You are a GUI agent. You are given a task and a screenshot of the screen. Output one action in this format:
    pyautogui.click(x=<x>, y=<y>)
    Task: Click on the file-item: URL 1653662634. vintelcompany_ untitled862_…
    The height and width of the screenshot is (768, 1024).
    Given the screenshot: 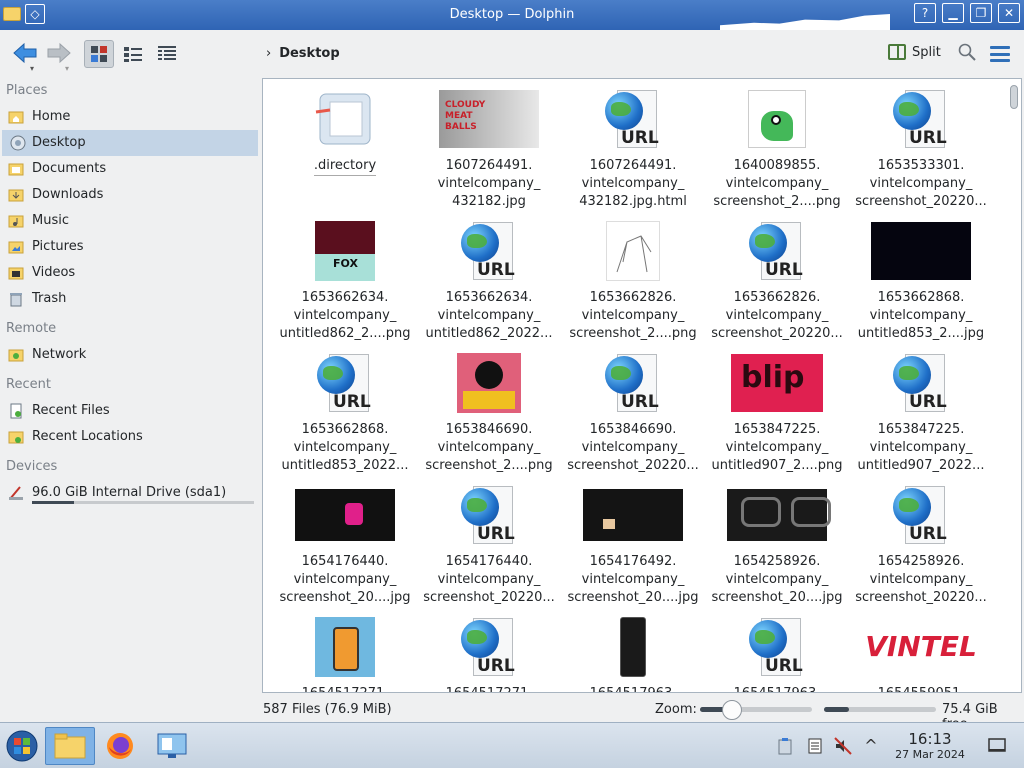 What is the action you would take?
    pyautogui.click(x=489, y=285)
    